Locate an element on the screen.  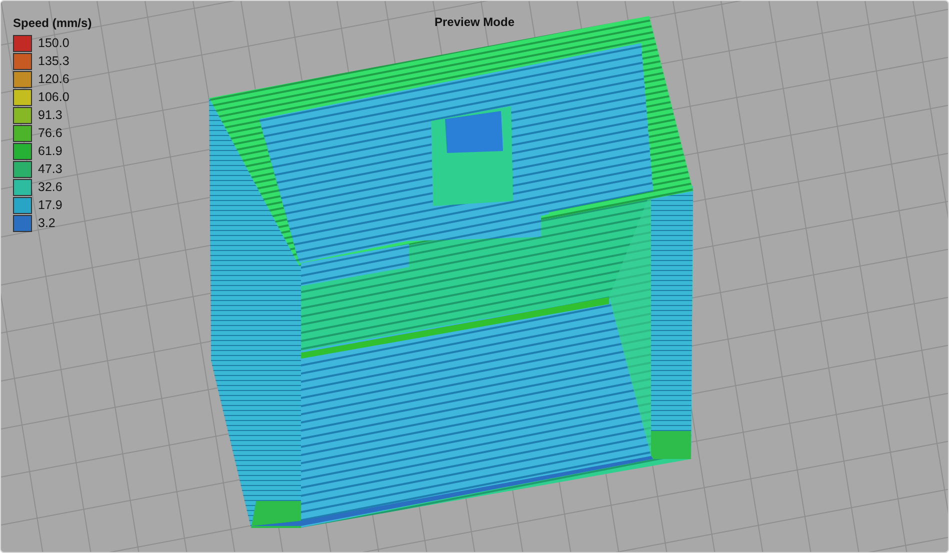
legend-title: Speed (mm/s) is located at coordinates (52, 23).